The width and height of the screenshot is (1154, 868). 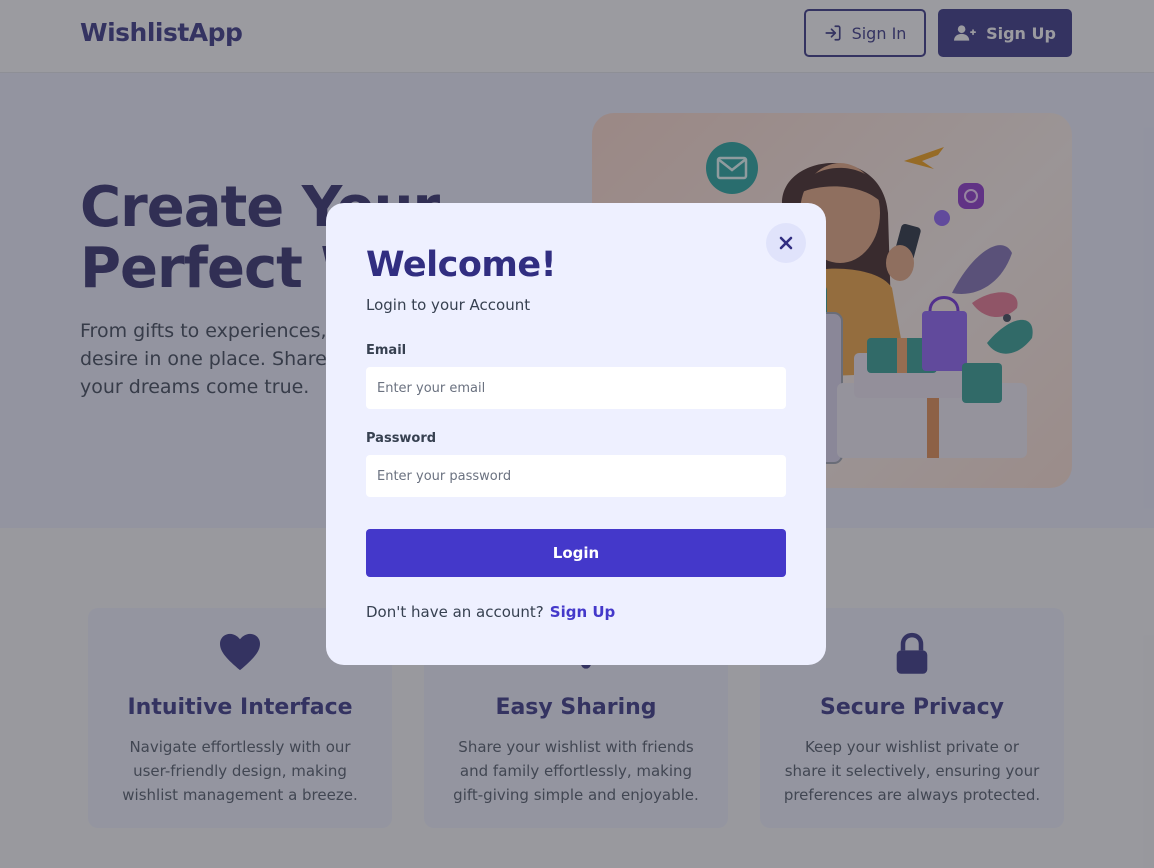 I want to click on email-label: Email, so click(x=386, y=350).